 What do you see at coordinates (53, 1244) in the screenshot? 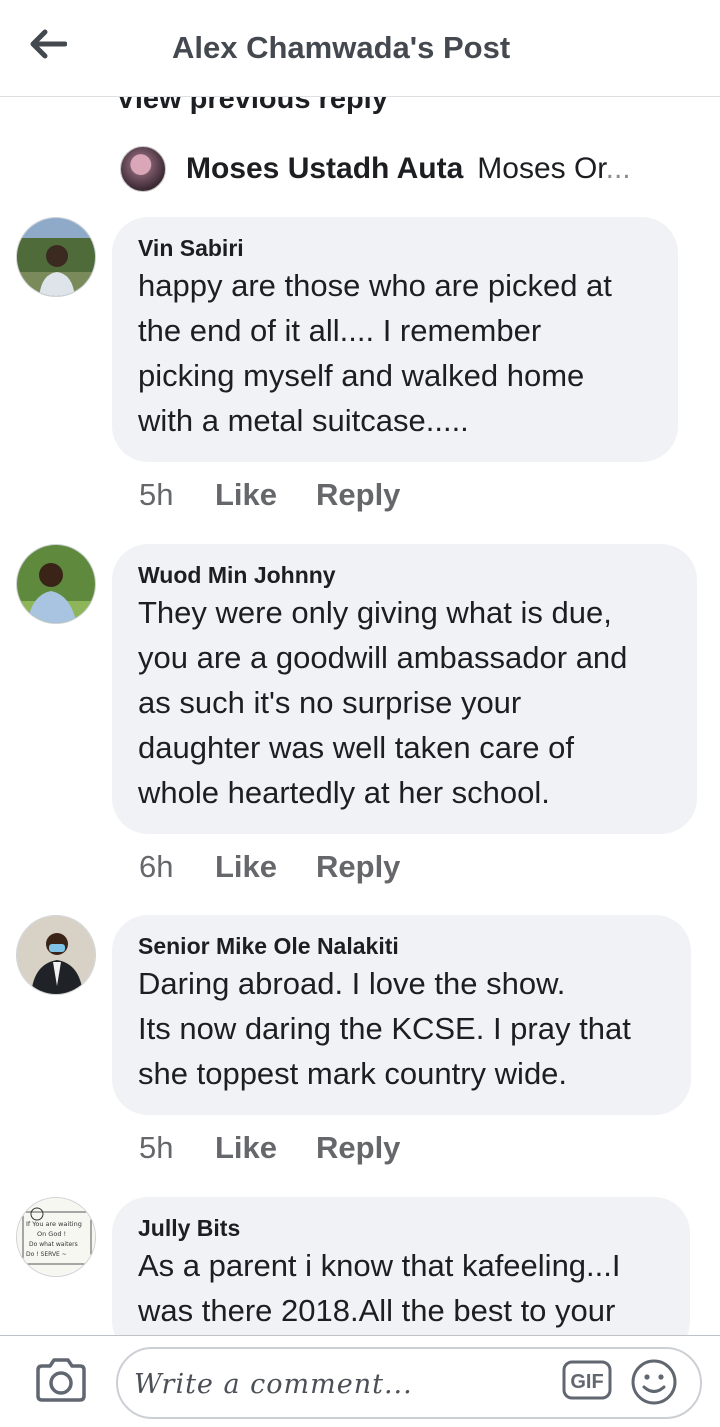
I see `svg-text: Do what waiters` at bounding box center [53, 1244].